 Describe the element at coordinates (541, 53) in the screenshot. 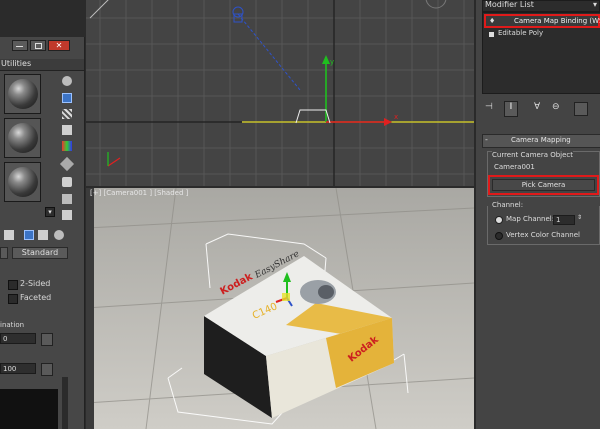

I see `modifier-stack: ♦ Camera Map Binding (WS Editable Poly` at that location.